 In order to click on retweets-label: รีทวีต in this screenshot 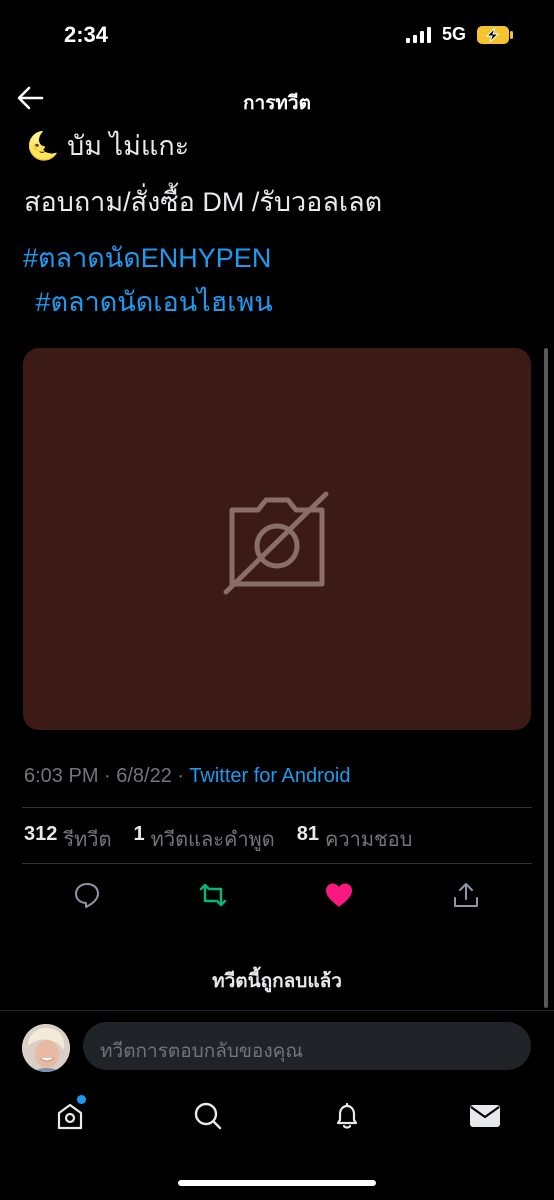, I will do `click(87, 839)`.